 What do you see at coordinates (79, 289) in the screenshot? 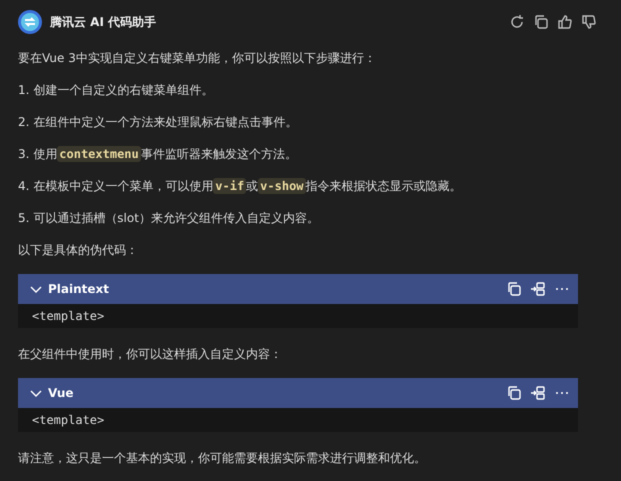
I see `language-label: Plaintext` at bounding box center [79, 289].